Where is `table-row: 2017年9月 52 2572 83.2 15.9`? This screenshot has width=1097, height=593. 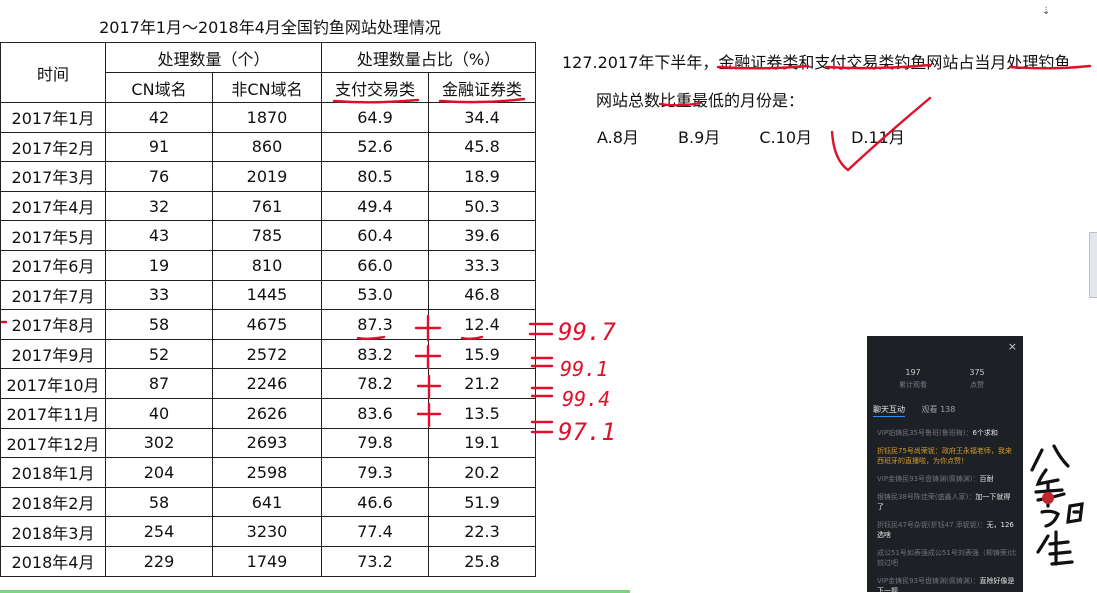
table-row: 2017年9月 52 2572 83.2 15.9 is located at coordinates (268, 354).